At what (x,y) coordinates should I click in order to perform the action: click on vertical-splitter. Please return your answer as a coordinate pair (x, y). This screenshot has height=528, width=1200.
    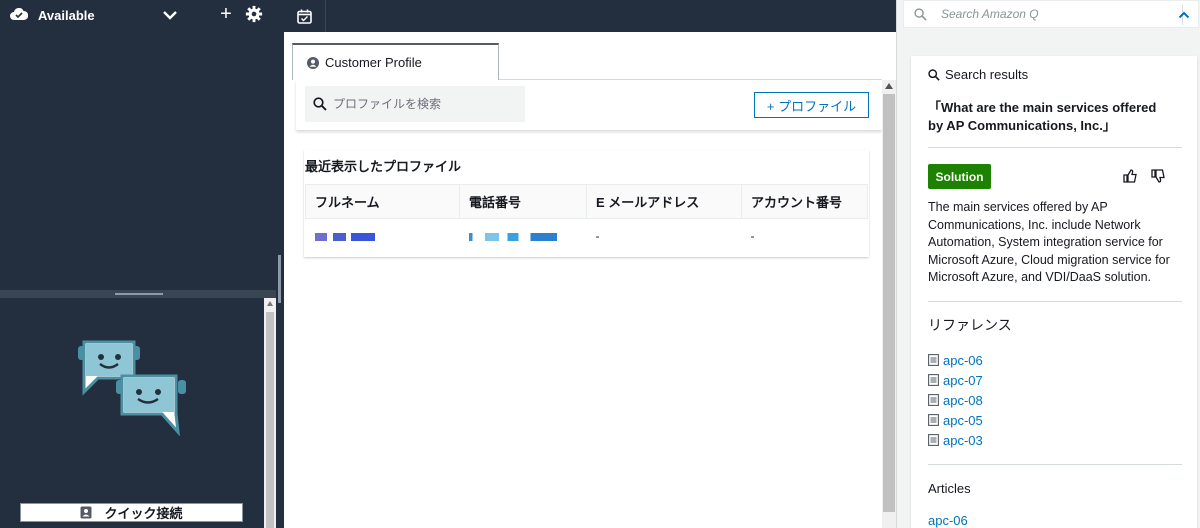
    Looking at the image, I should click on (280, 264).